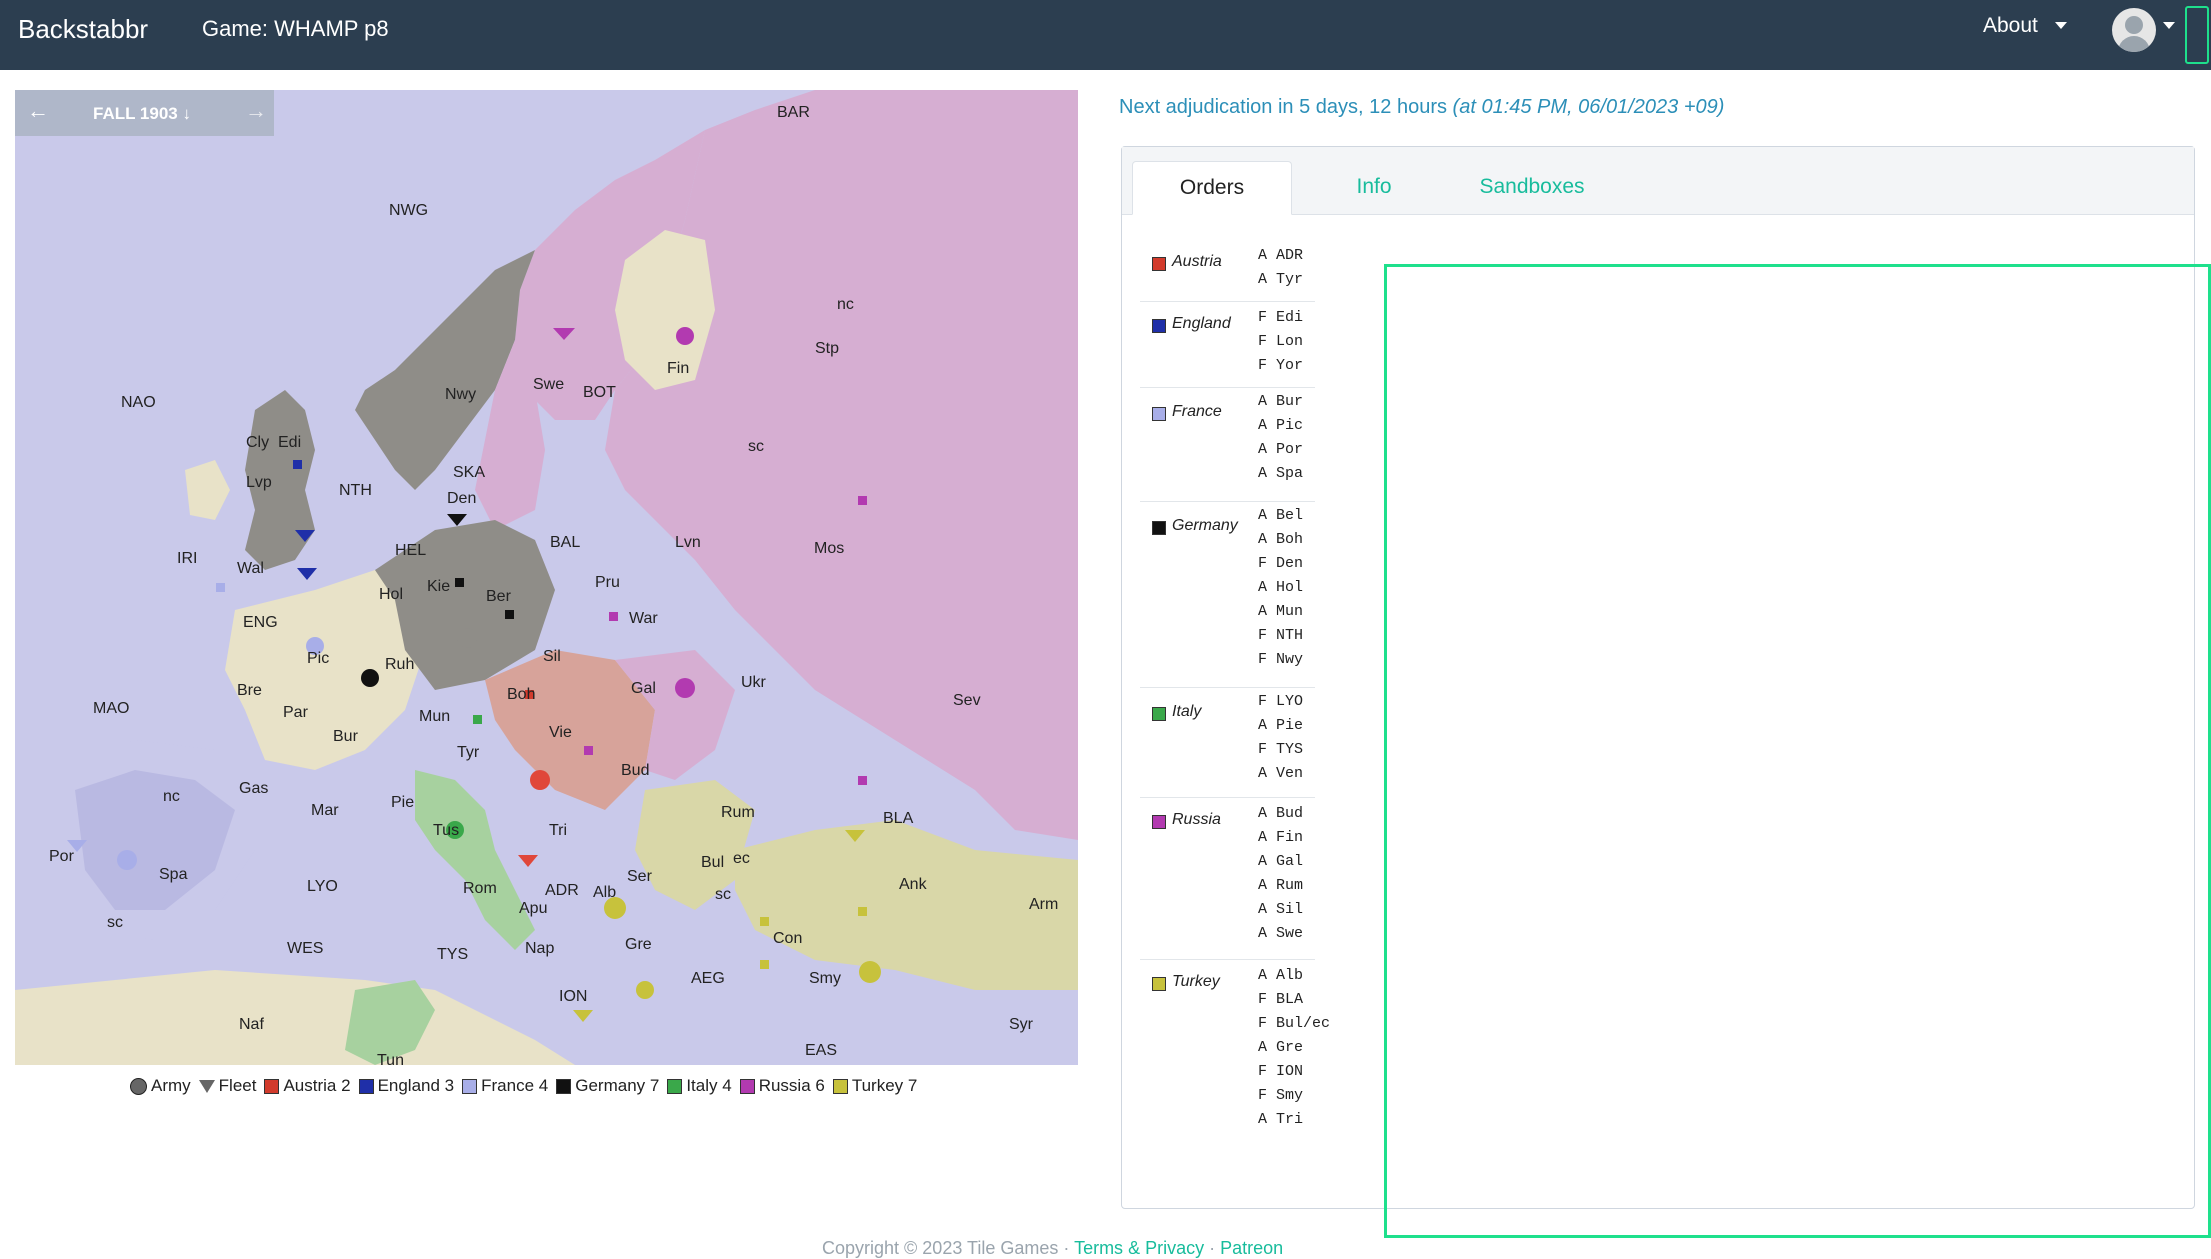 This screenshot has width=2211, height=1259. I want to click on province-label: BAL, so click(565, 543).